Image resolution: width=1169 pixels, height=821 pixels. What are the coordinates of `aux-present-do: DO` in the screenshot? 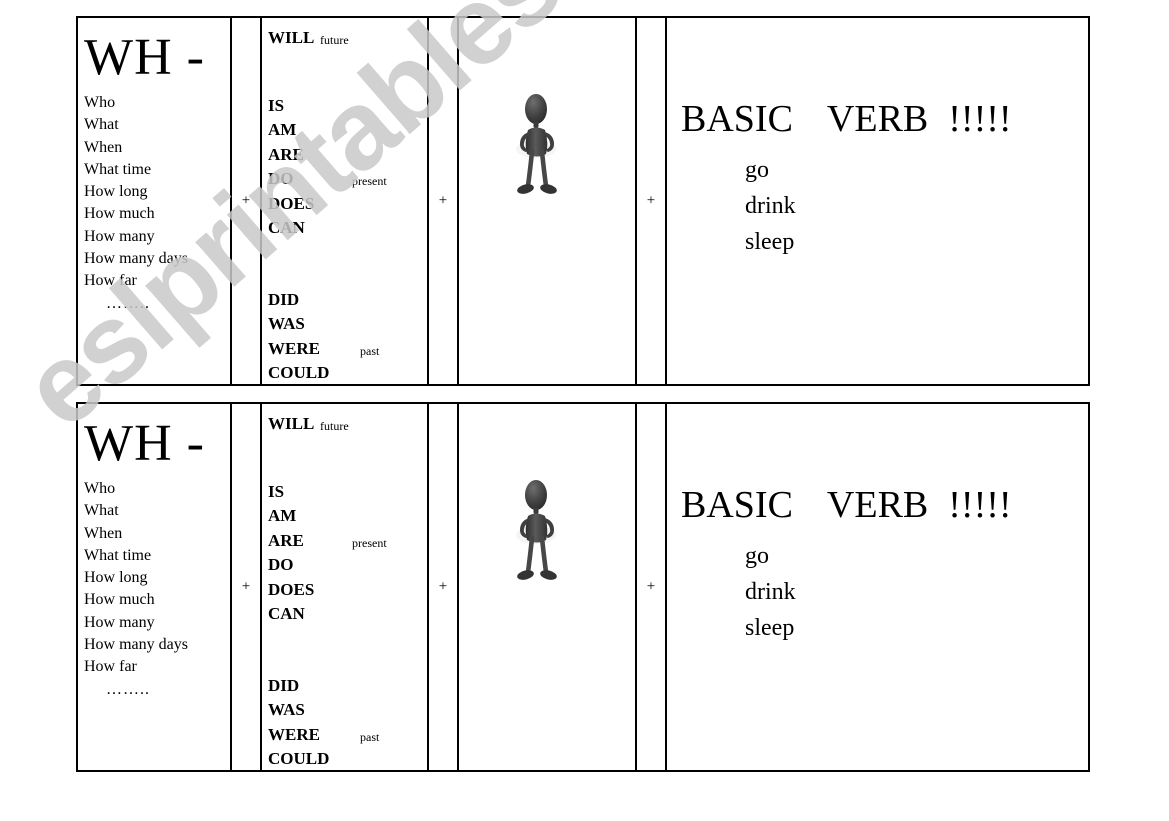 It's located at (347, 565).